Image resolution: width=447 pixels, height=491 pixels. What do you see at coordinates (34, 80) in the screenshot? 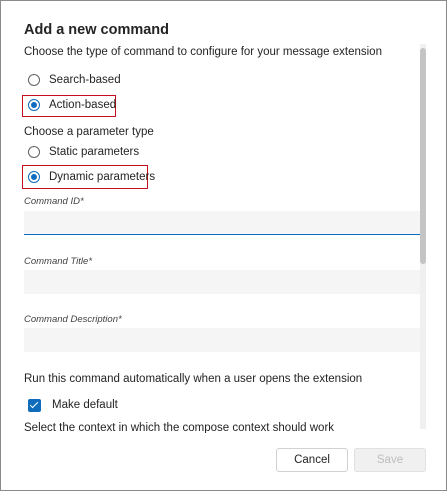
I see `radio-circle-search-based` at bounding box center [34, 80].